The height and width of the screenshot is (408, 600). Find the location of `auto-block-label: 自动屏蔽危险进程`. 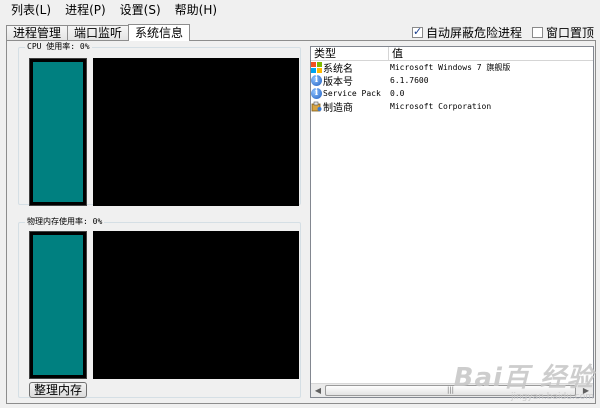

auto-block-label: 自动屏蔽危险进程 is located at coordinates (473, 33).